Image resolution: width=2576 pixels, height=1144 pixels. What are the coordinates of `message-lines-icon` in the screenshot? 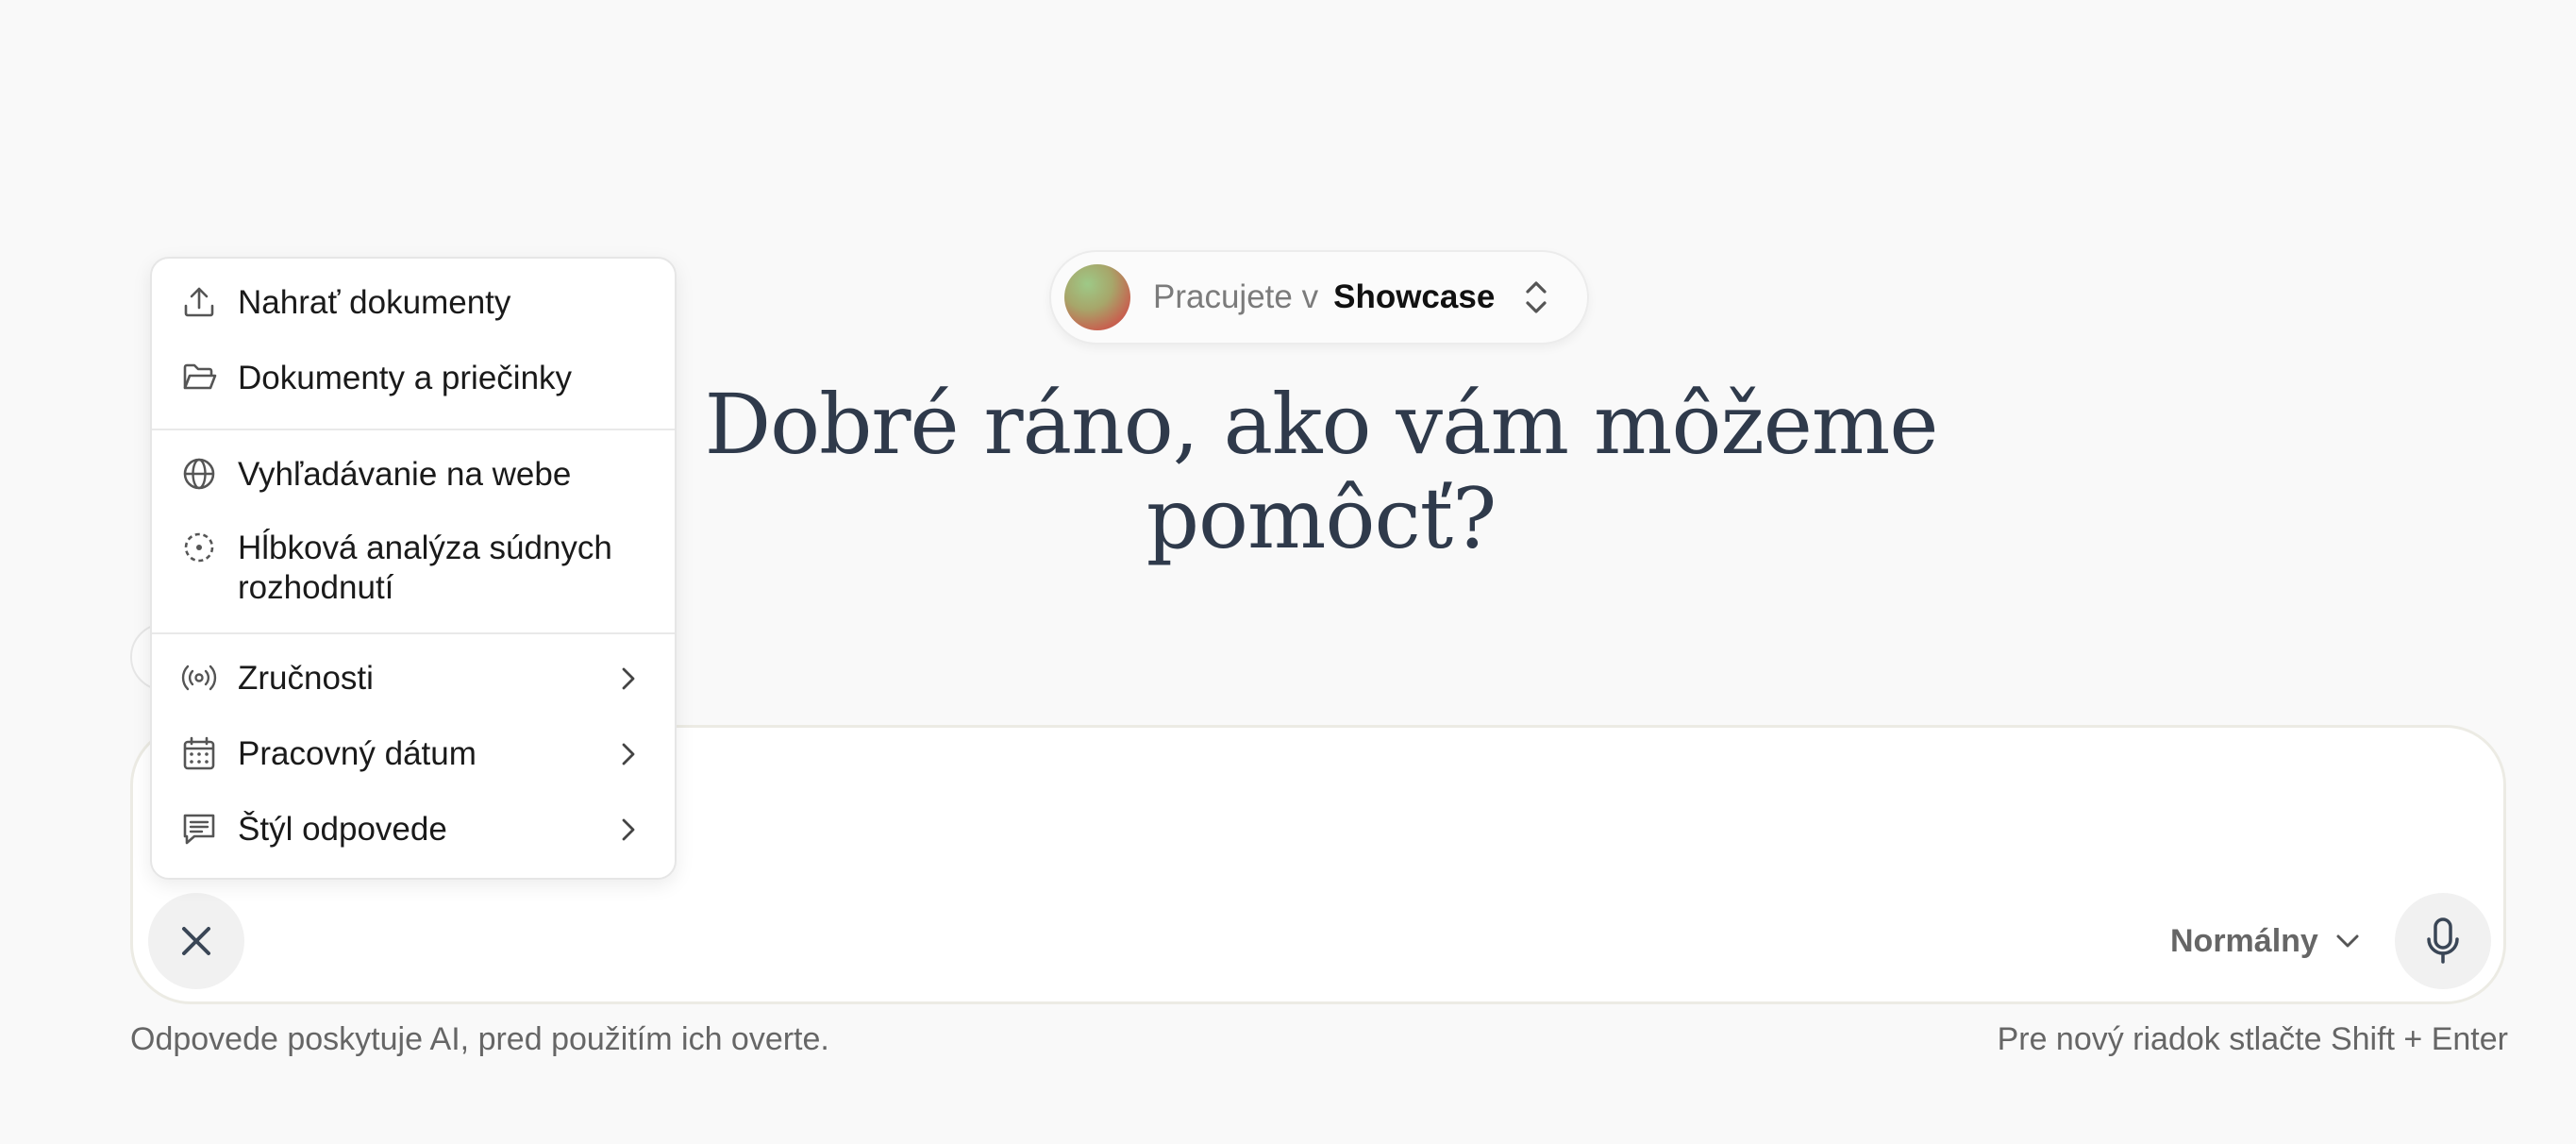 It's located at (199, 829).